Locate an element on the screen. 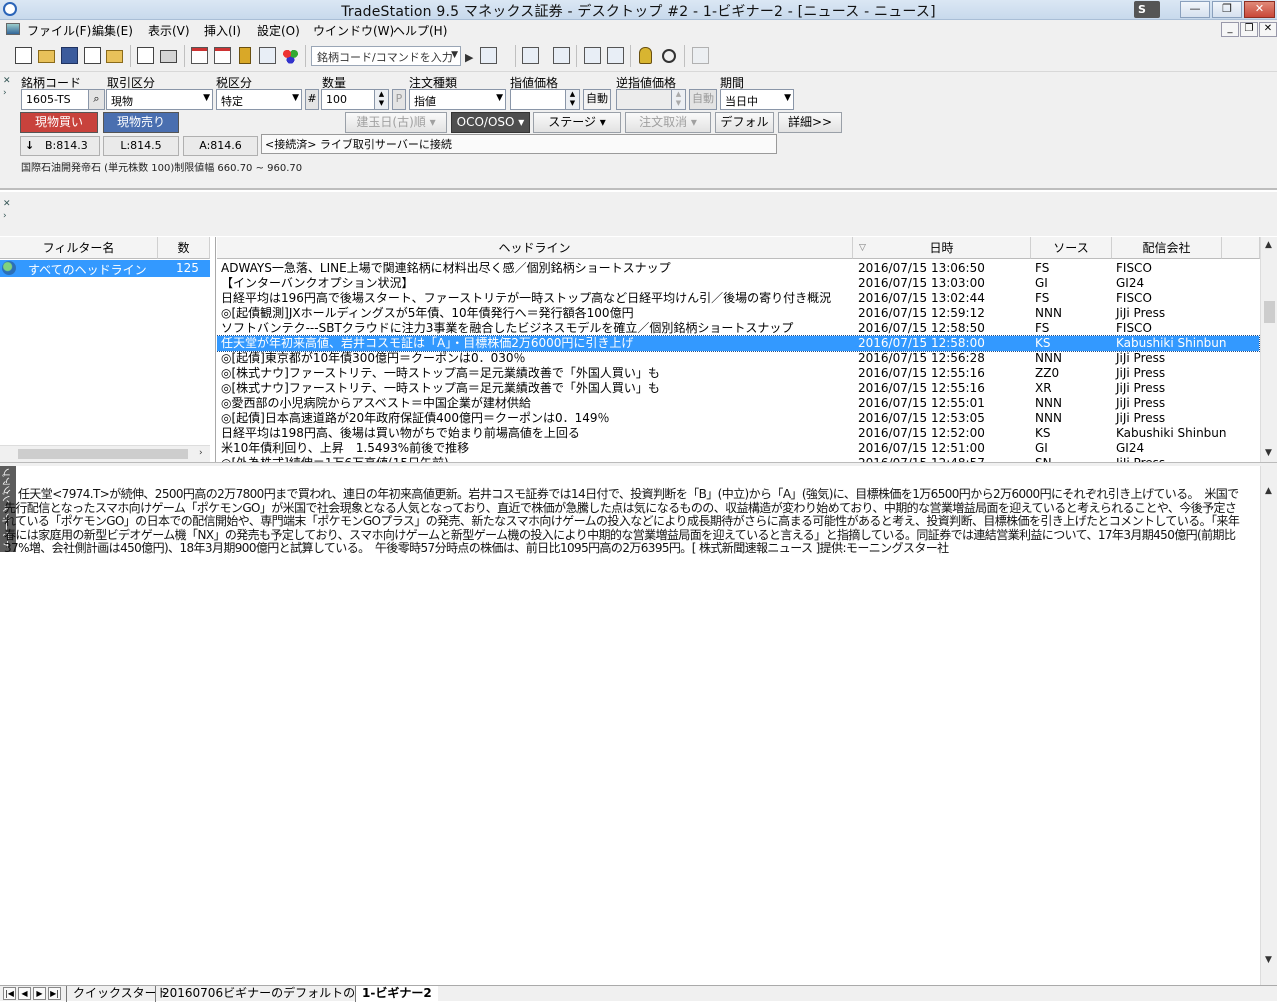 This screenshot has height=1002, width=1277. datetime-column-header: ▽ 日時 is located at coordinates (942, 248).